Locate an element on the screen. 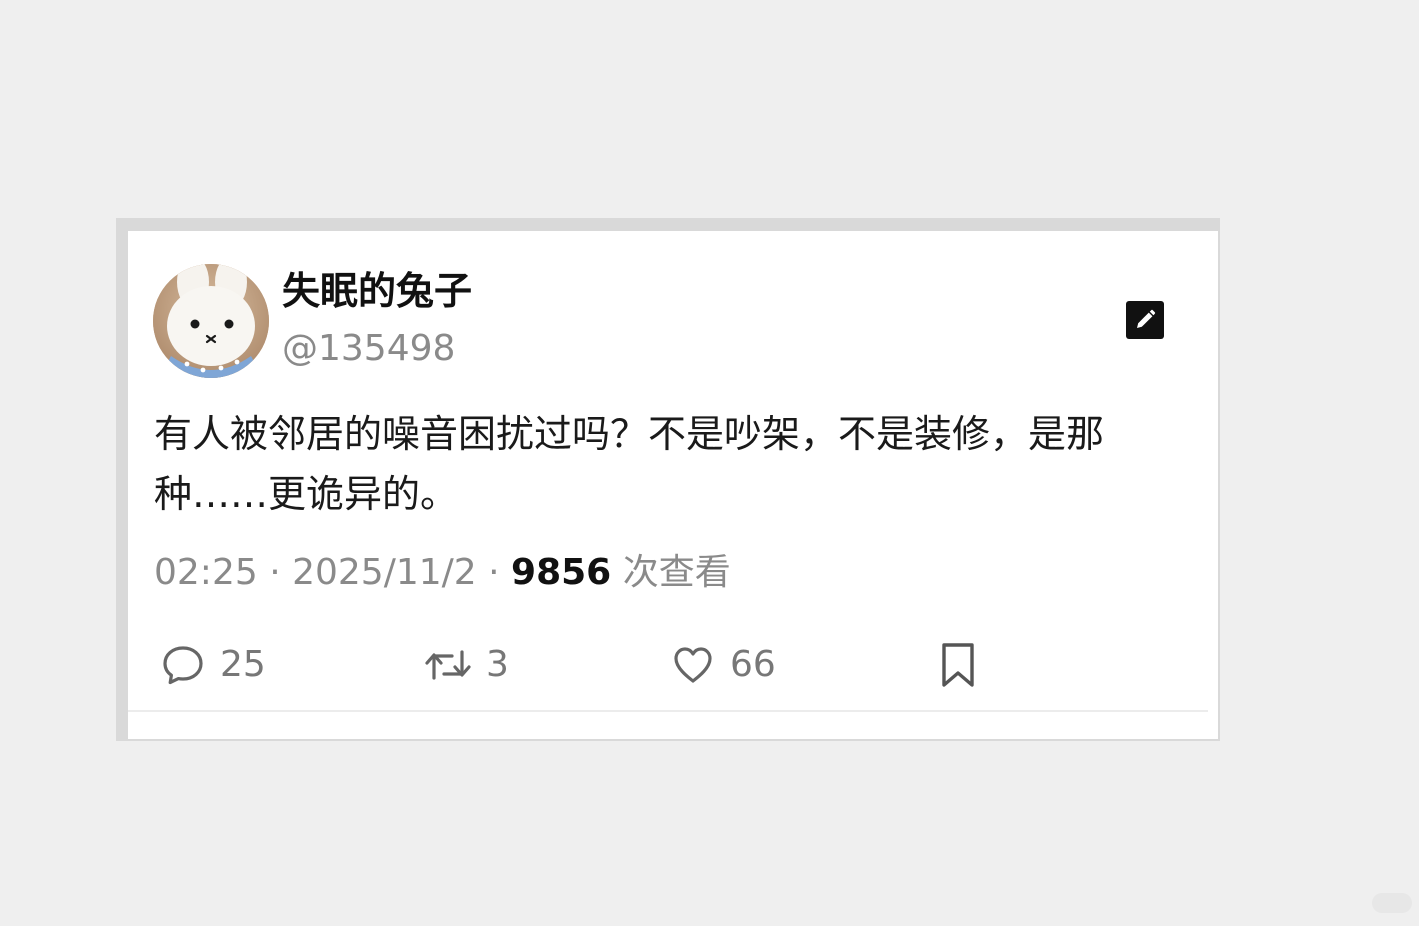  reply-button: 25 is located at coordinates (213, 665).